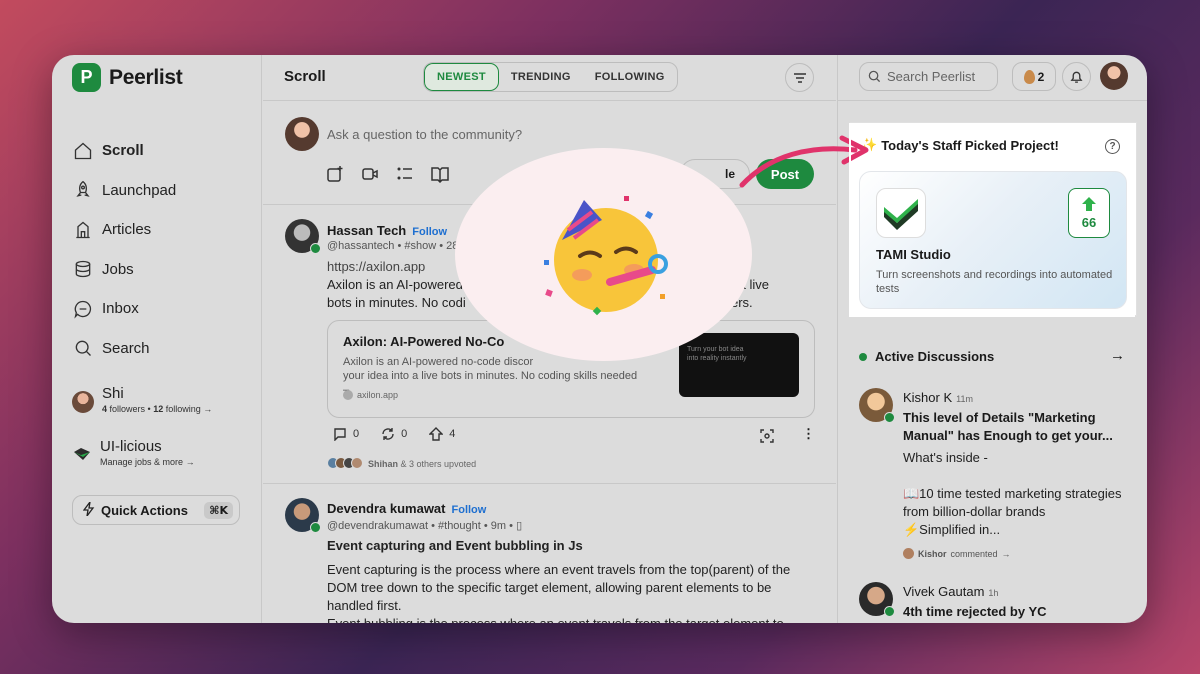 Image resolution: width=1200 pixels, height=674 pixels. I want to click on live-dot-icon, so click(863, 356).